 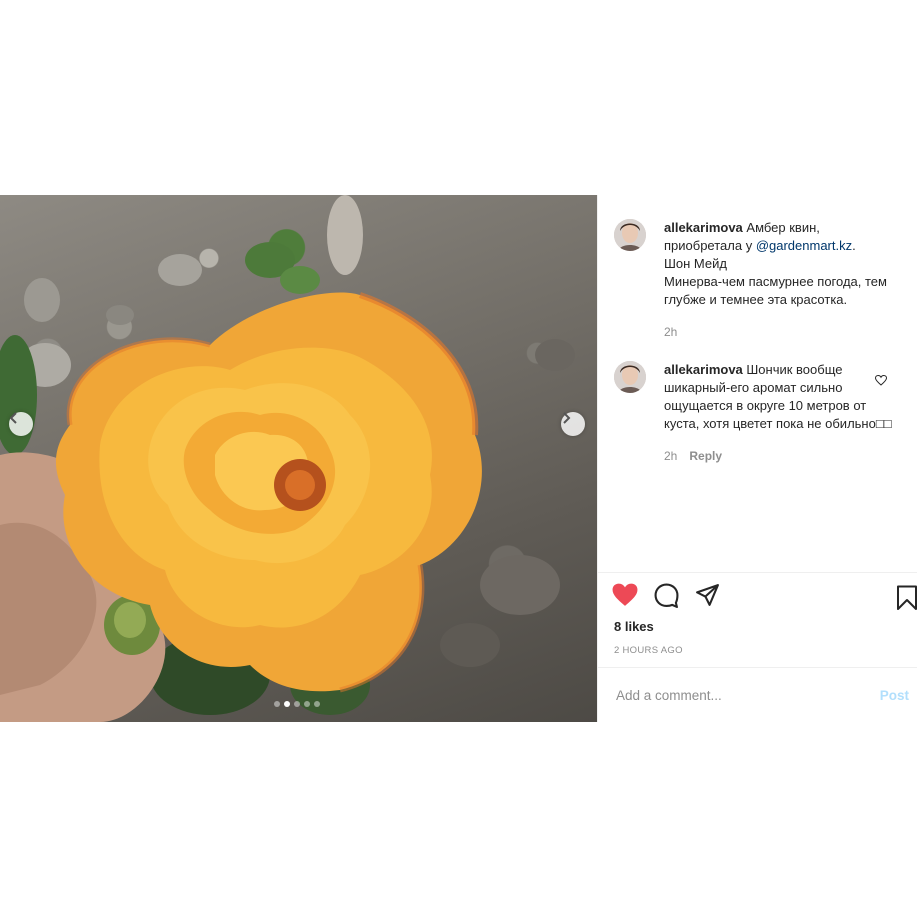 I want to click on like-button, so click(x=625, y=598).